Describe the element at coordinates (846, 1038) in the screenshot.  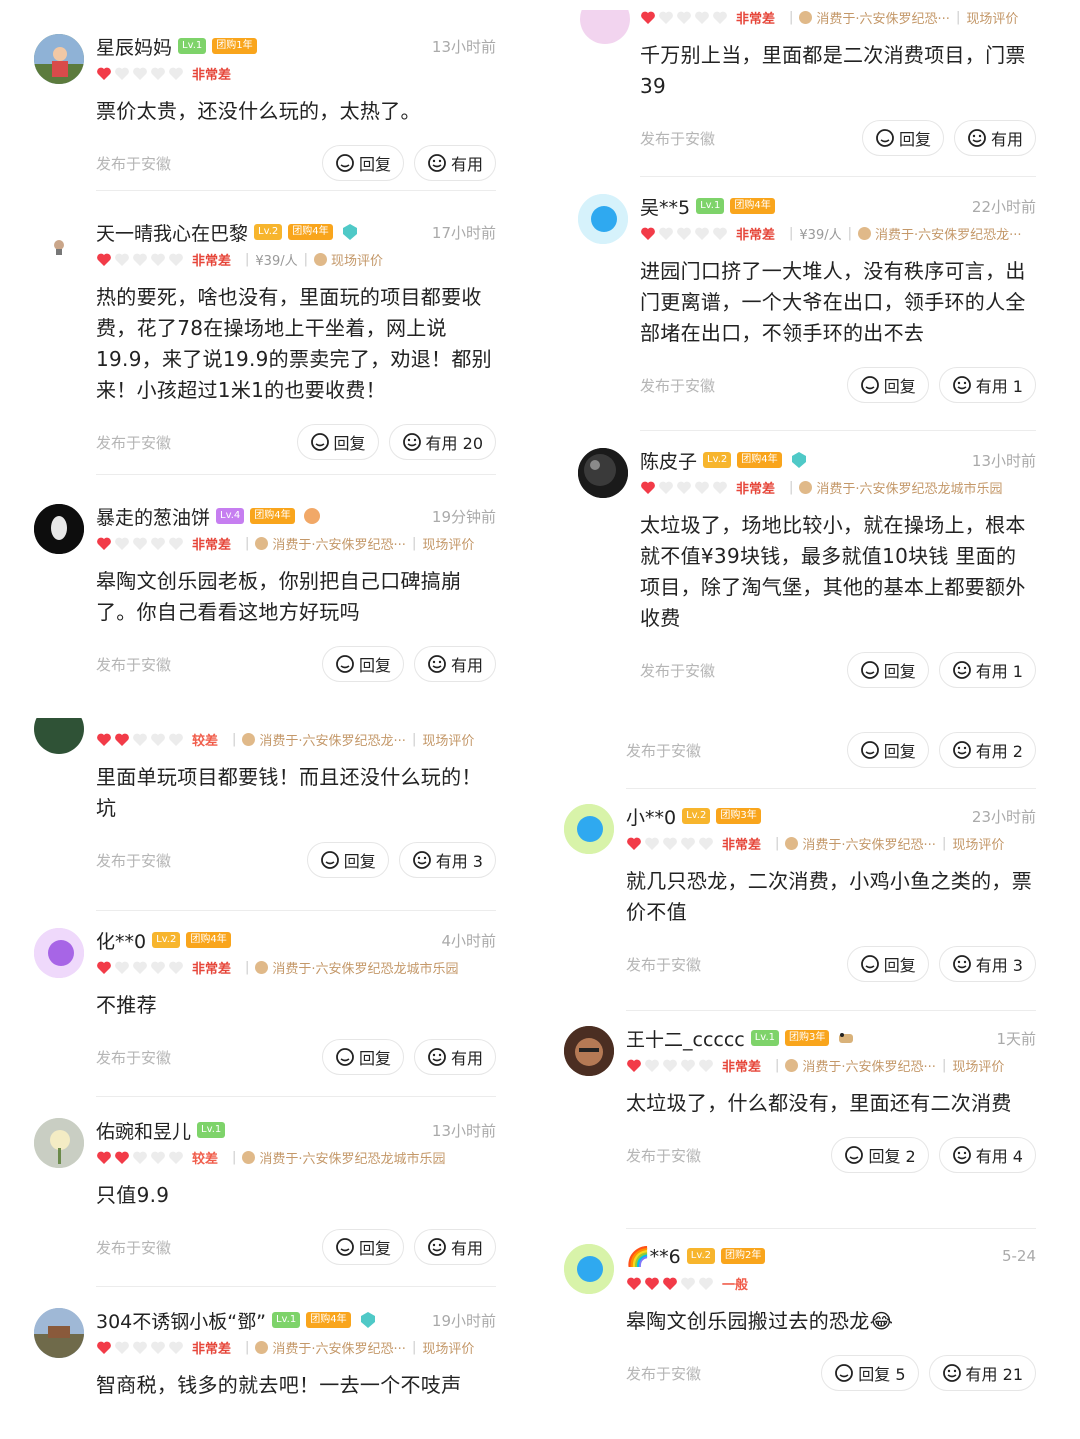
I see `sheep-medal-icon` at that location.